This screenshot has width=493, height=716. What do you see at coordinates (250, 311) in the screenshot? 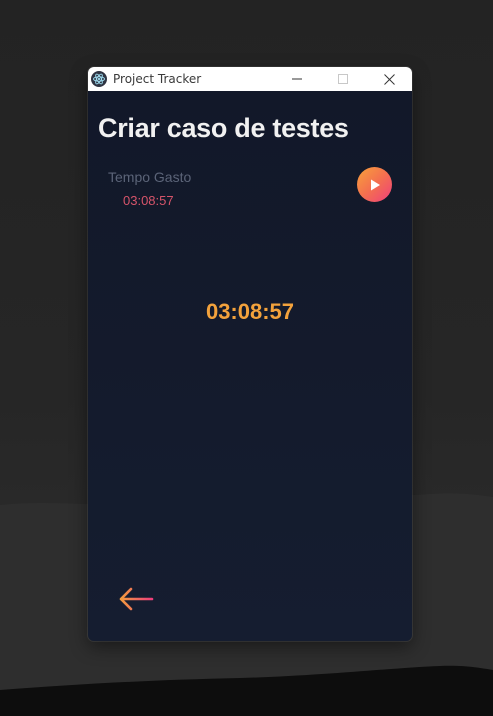
I see `timer-display: 03:08:57` at bounding box center [250, 311].